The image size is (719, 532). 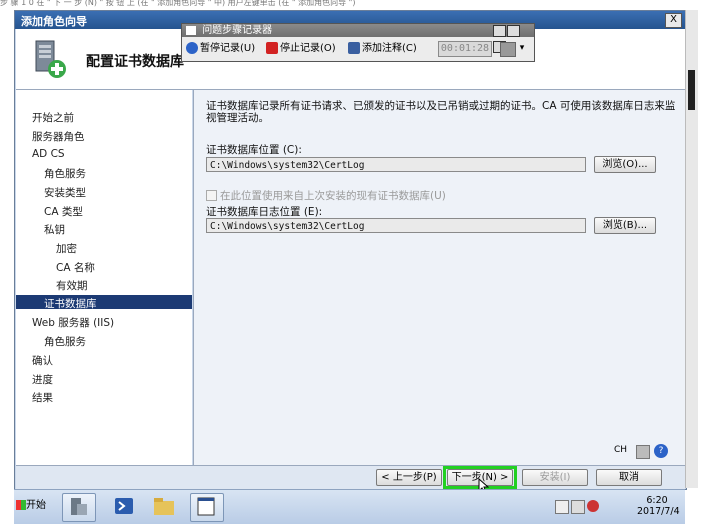 I want to click on language-indicator: CH, so click(x=620, y=450).